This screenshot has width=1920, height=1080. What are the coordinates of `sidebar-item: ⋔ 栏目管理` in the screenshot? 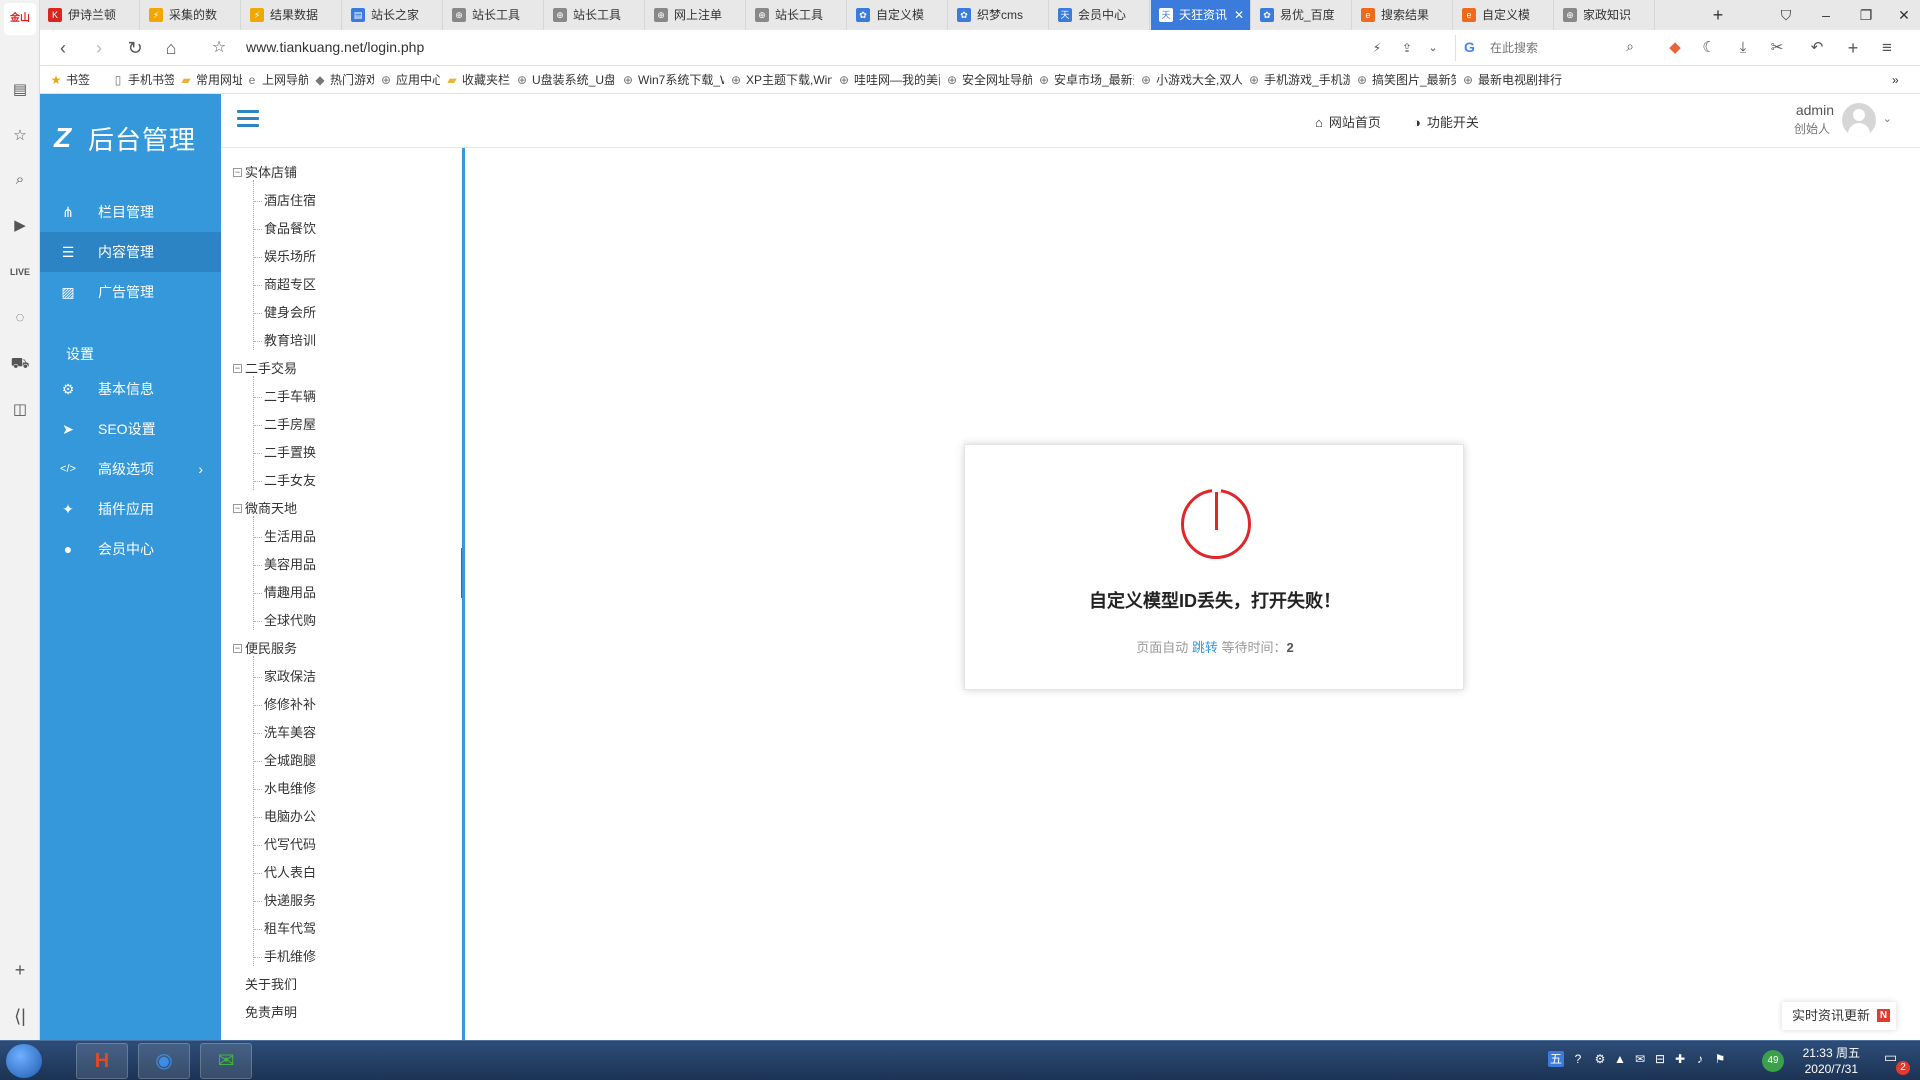 It's located at (130, 212).